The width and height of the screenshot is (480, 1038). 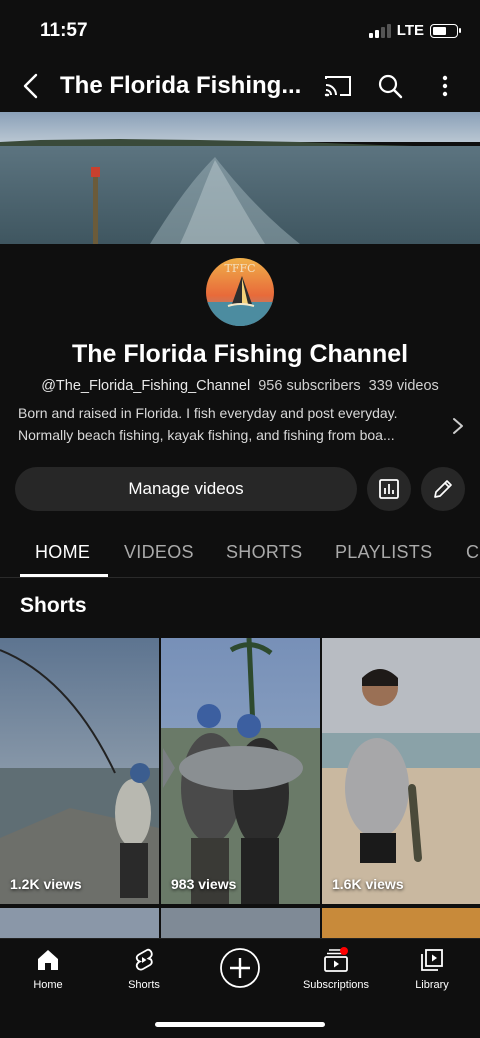 I want to click on analytics-icon, so click(x=389, y=489).